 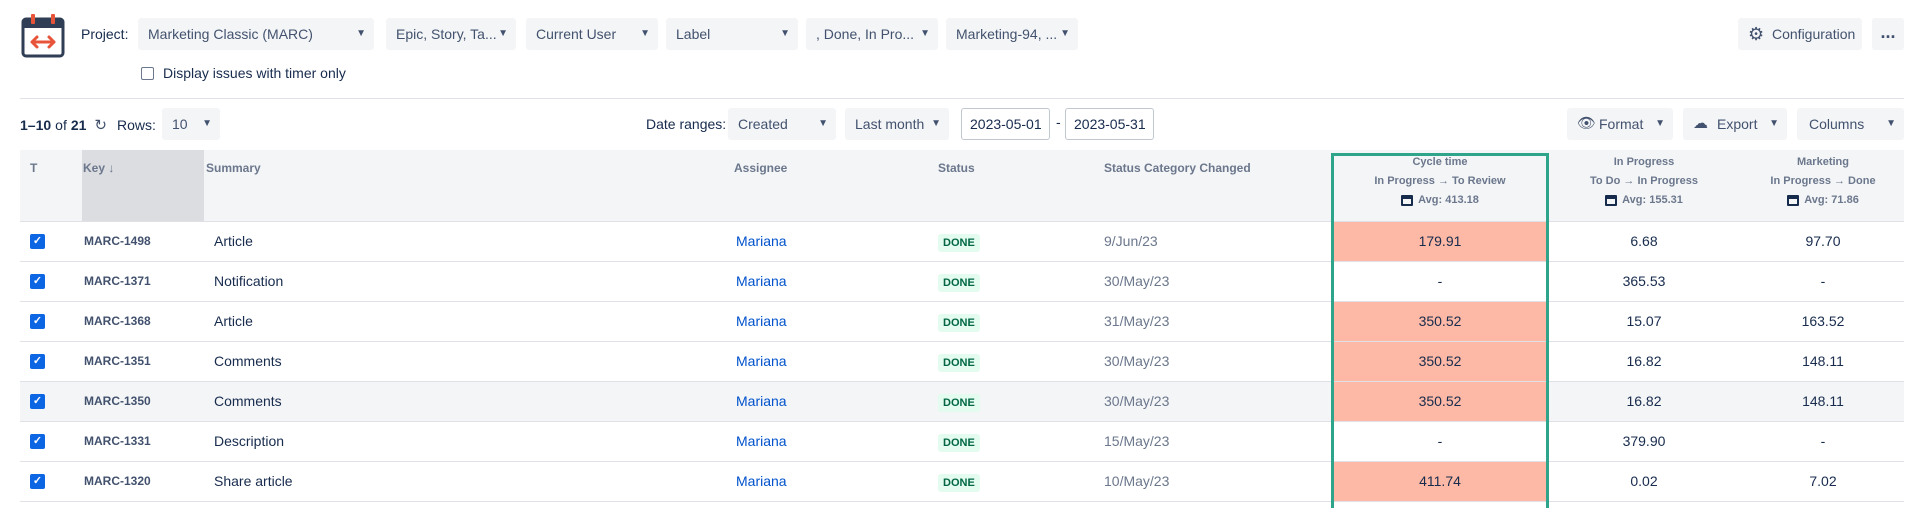 What do you see at coordinates (732, 34) in the screenshot?
I see `label-select: Label ▼` at bounding box center [732, 34].